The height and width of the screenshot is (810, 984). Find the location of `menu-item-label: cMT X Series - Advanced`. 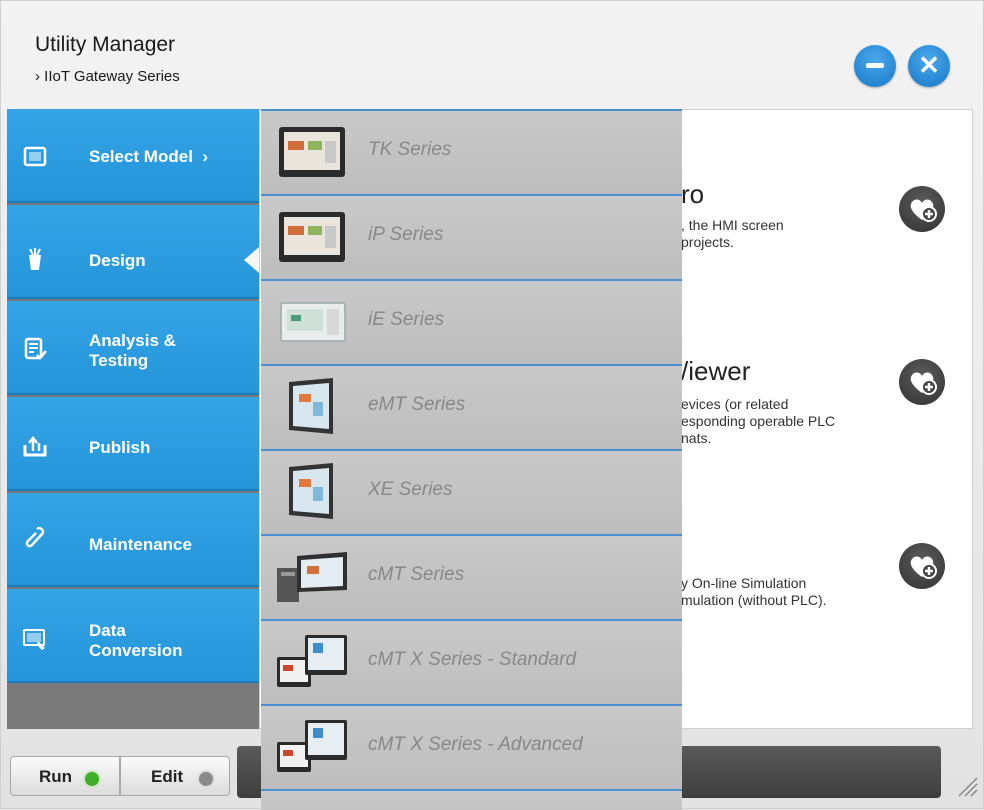

menu-item-label: cMT X Series - Advanced is located at coordinates (475, 744).